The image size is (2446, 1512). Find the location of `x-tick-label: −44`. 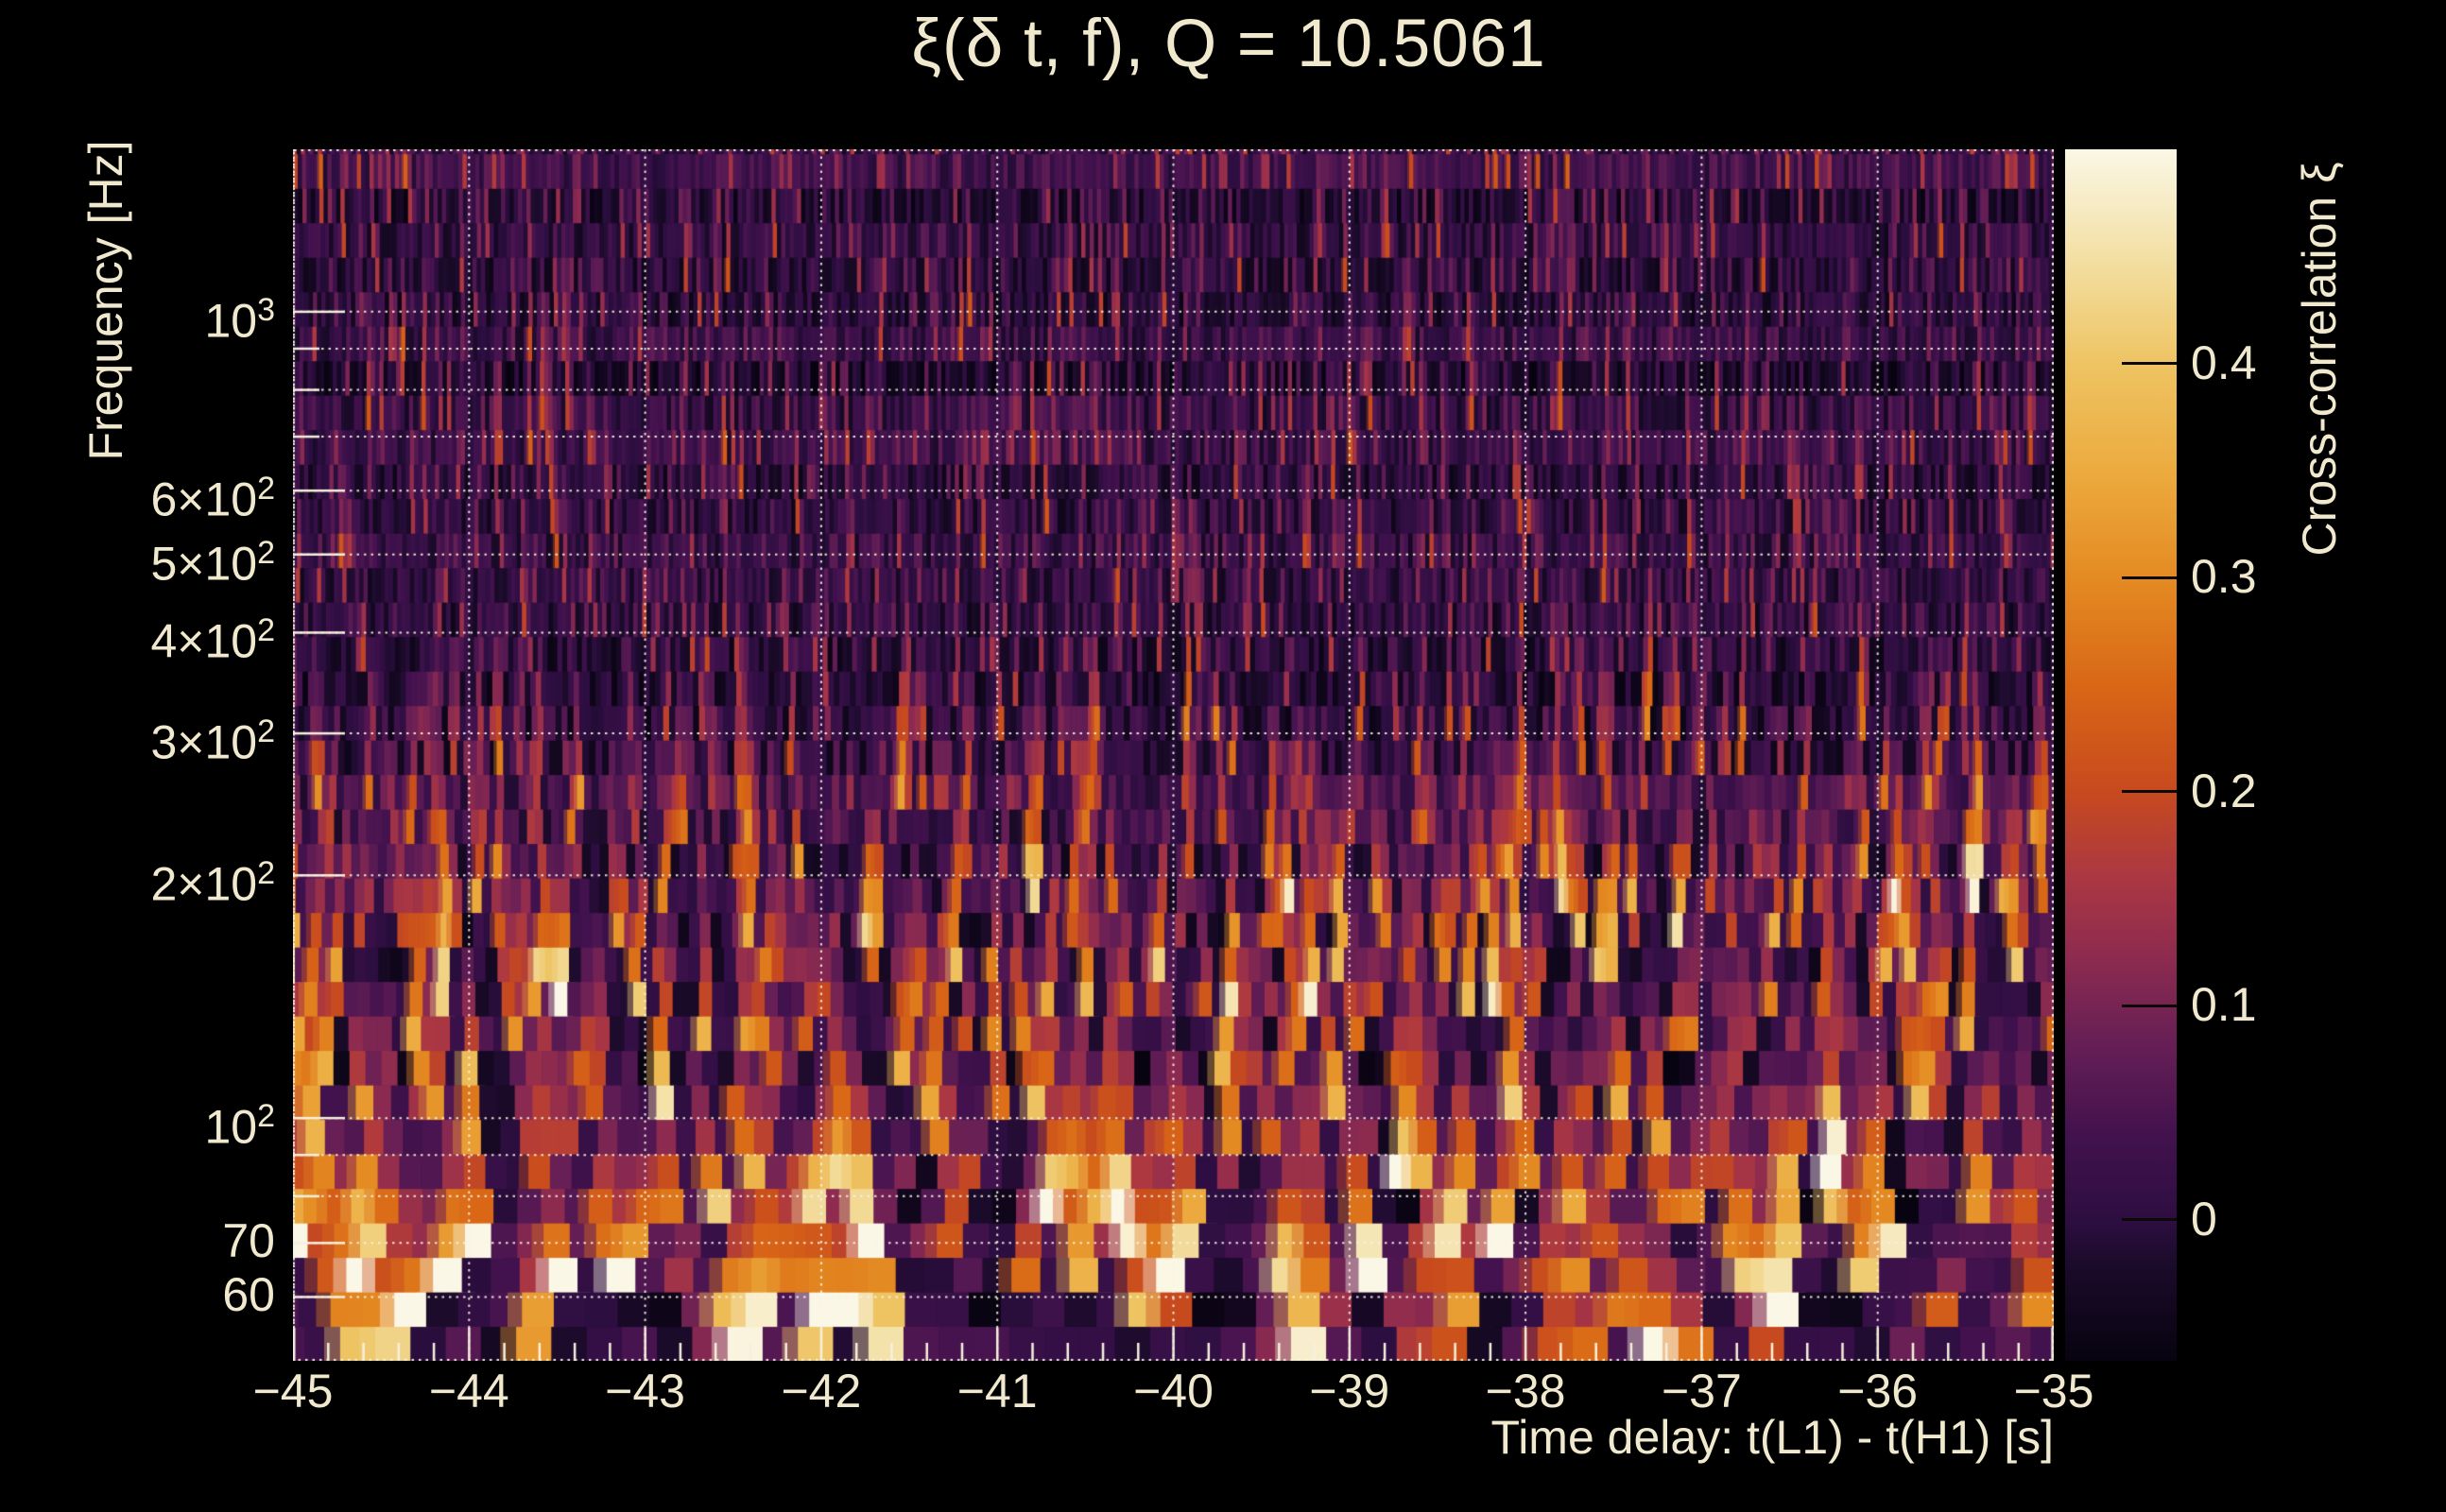

x-tick-label: −44 is located at coordinates (468, 1391).